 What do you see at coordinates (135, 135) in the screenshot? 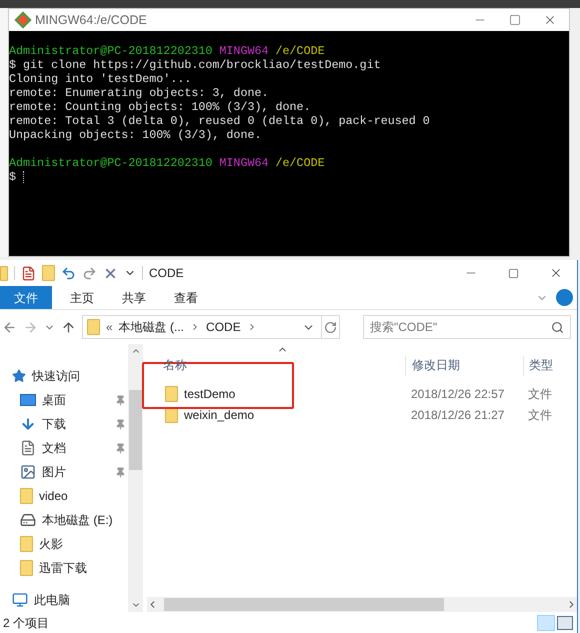
I see `terminal-text: Unpacking objects: 100% (3/3), done.` at bounding box center [135, 135].